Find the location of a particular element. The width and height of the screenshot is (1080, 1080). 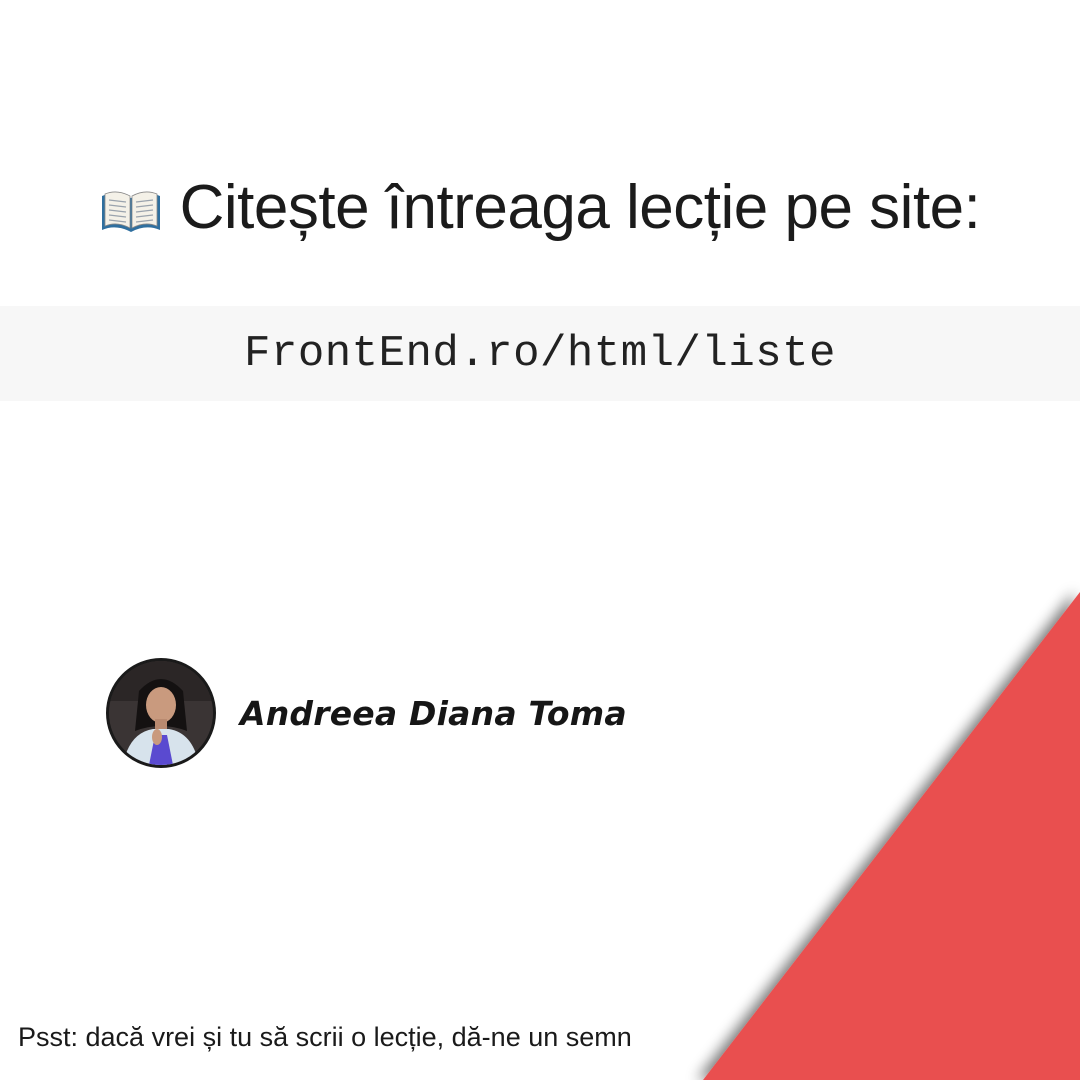

author-block: Andreea Diana Toma is located at coordinates (366, 713).